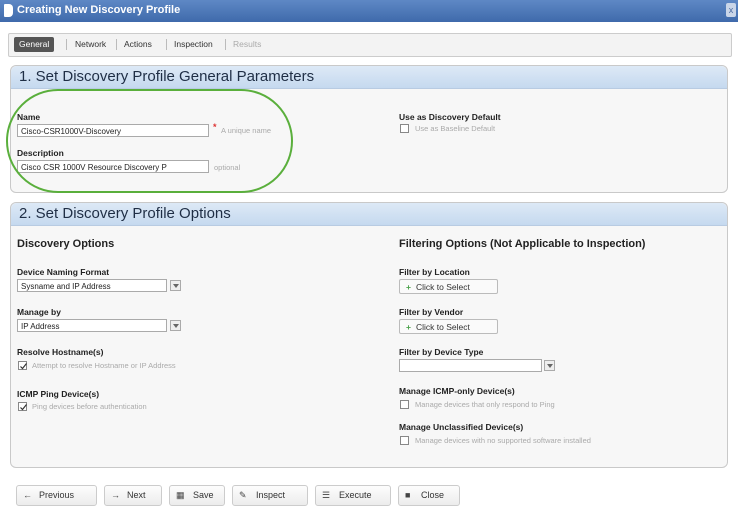 Image resolution: width=738 pixels, height=518 pixels. What do you see at coordinates (326, 495) in the screenshot?
I see `execute-icon: ☰` at bounding box center [326, 495].